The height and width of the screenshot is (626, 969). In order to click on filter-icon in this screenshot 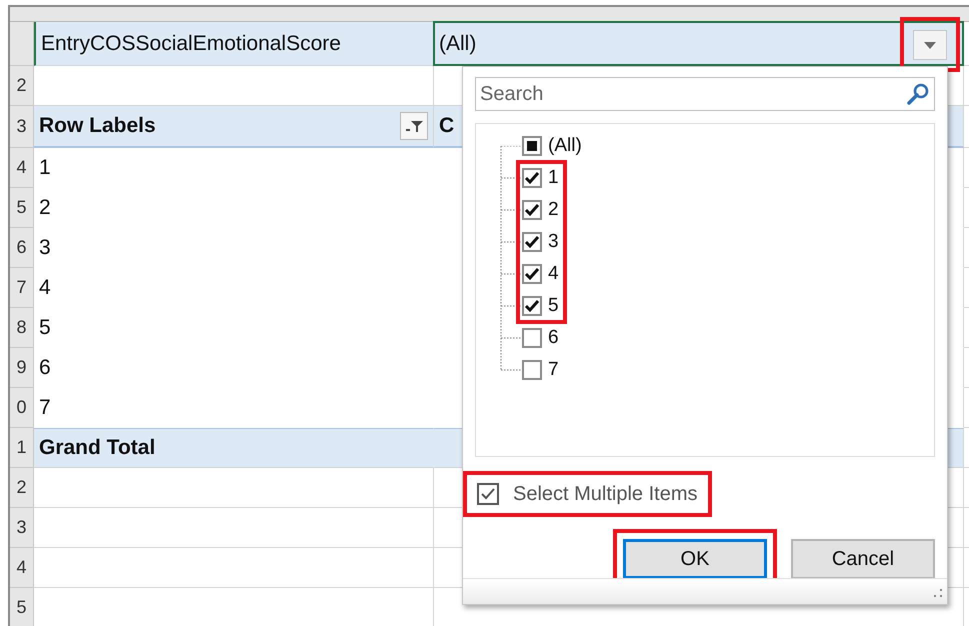, I will do `click(414, 126)`.